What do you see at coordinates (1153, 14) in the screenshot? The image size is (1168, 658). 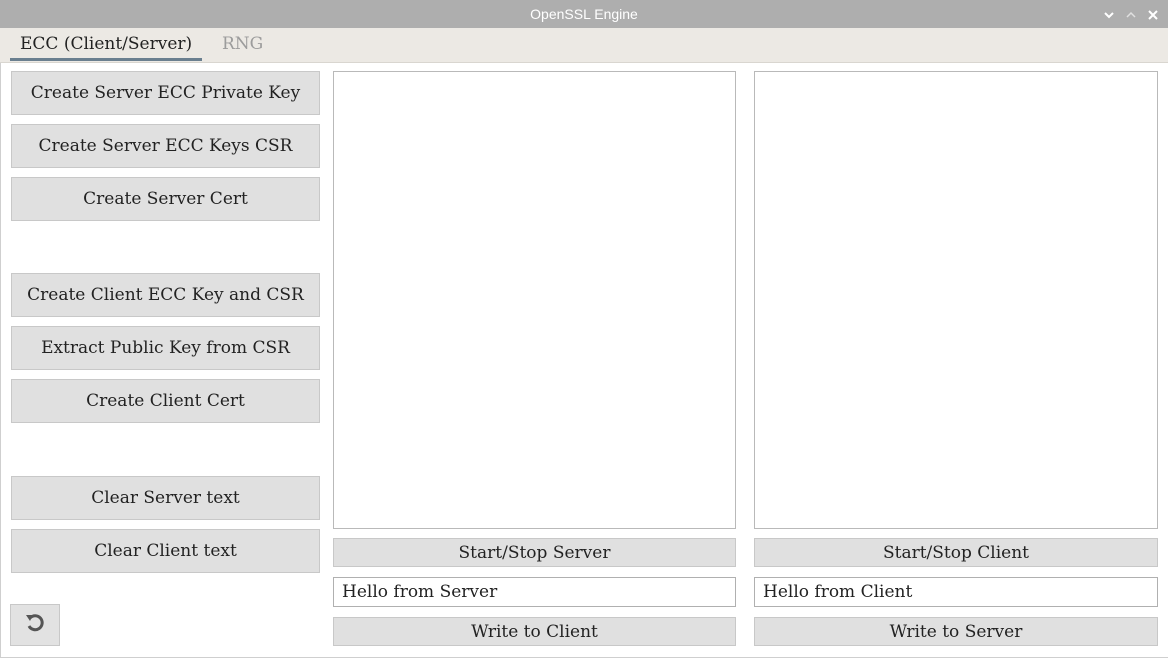 I see `close-icon` at bounding box center [1153, 14].